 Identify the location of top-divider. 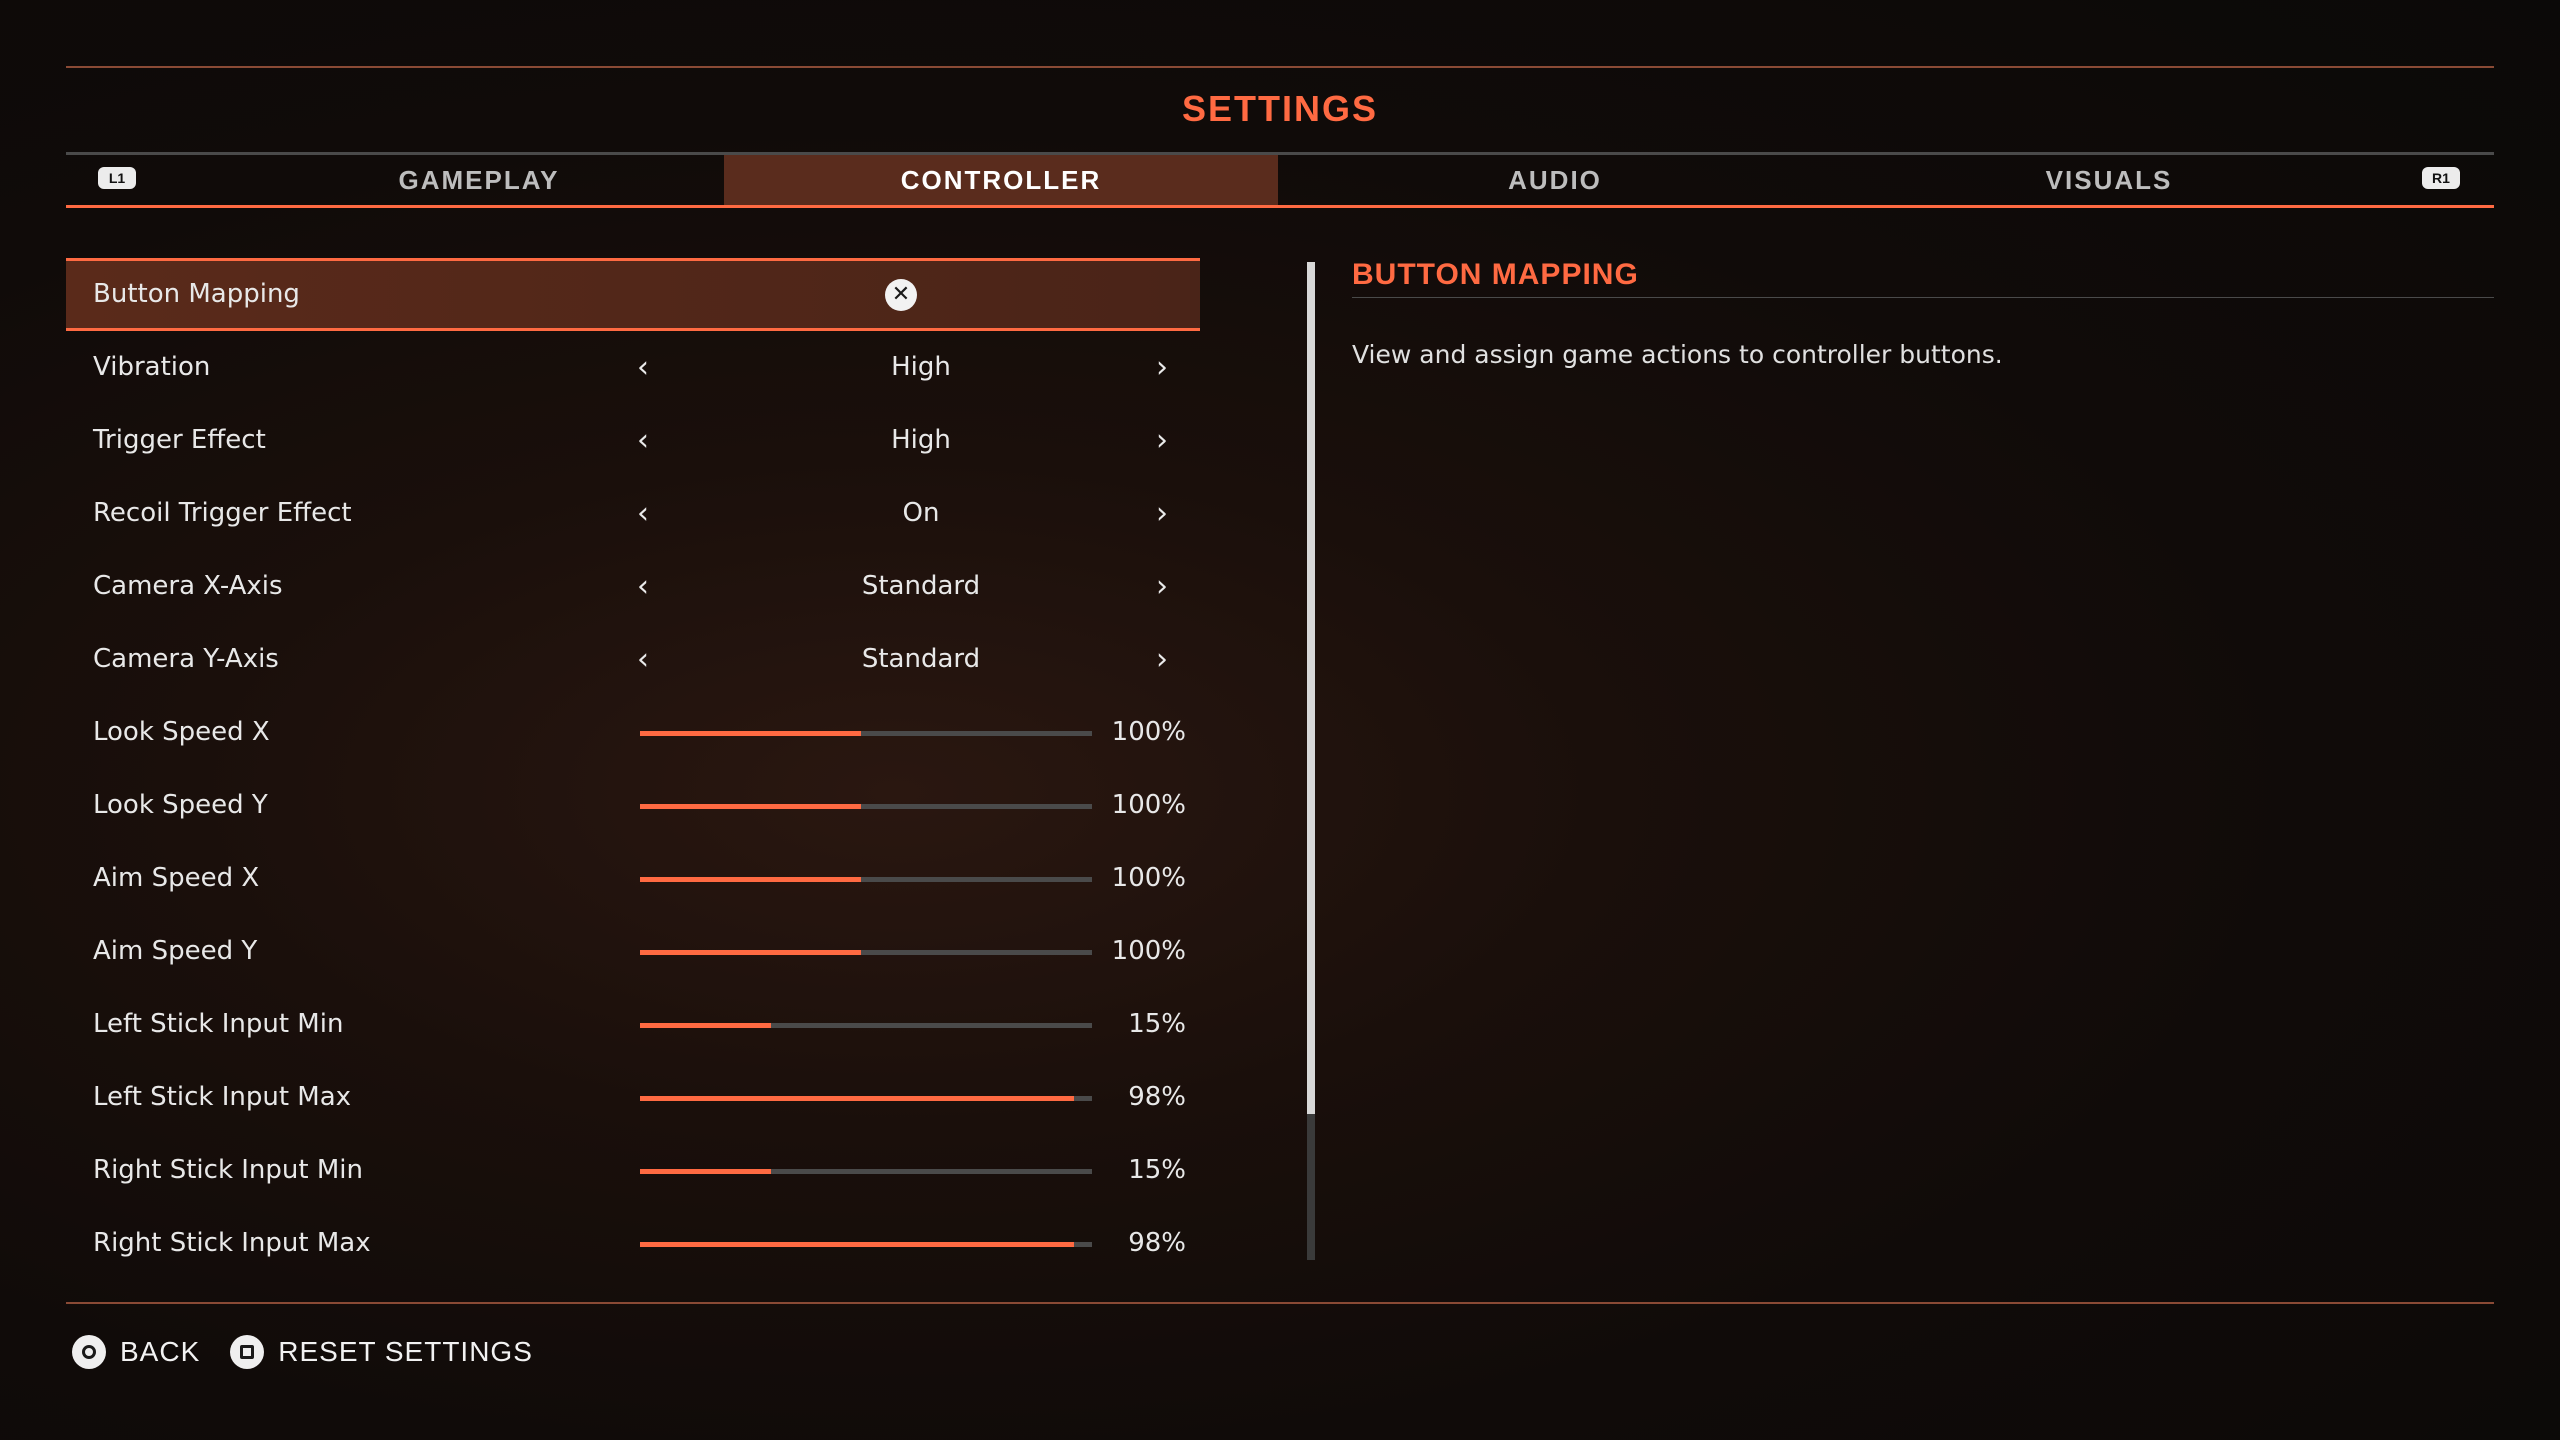
(1280, 67).